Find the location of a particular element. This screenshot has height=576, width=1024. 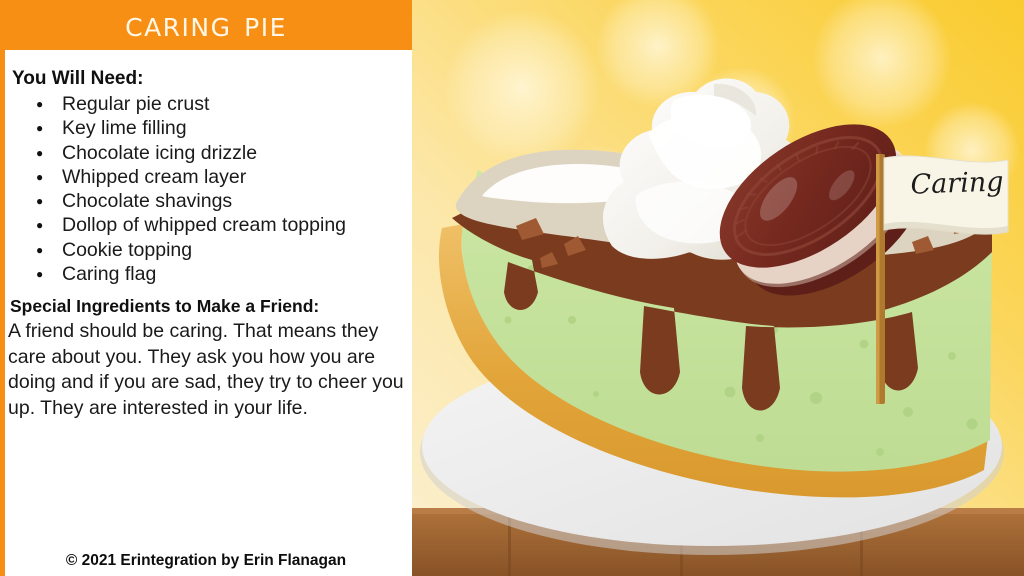

list-item: Whipped cream layer is located at coordinates (210, 177).